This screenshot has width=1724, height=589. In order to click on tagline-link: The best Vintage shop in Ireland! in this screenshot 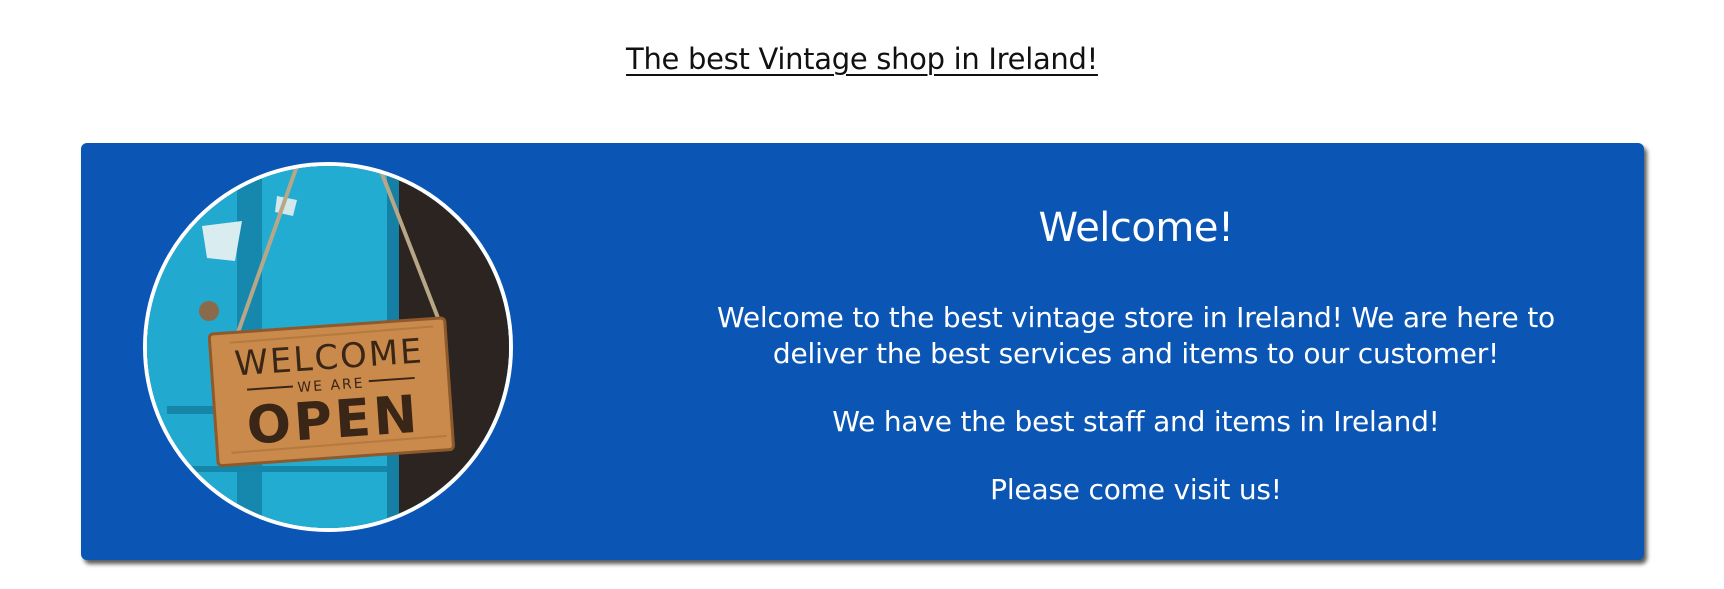, I will do `click(862, 59)`.